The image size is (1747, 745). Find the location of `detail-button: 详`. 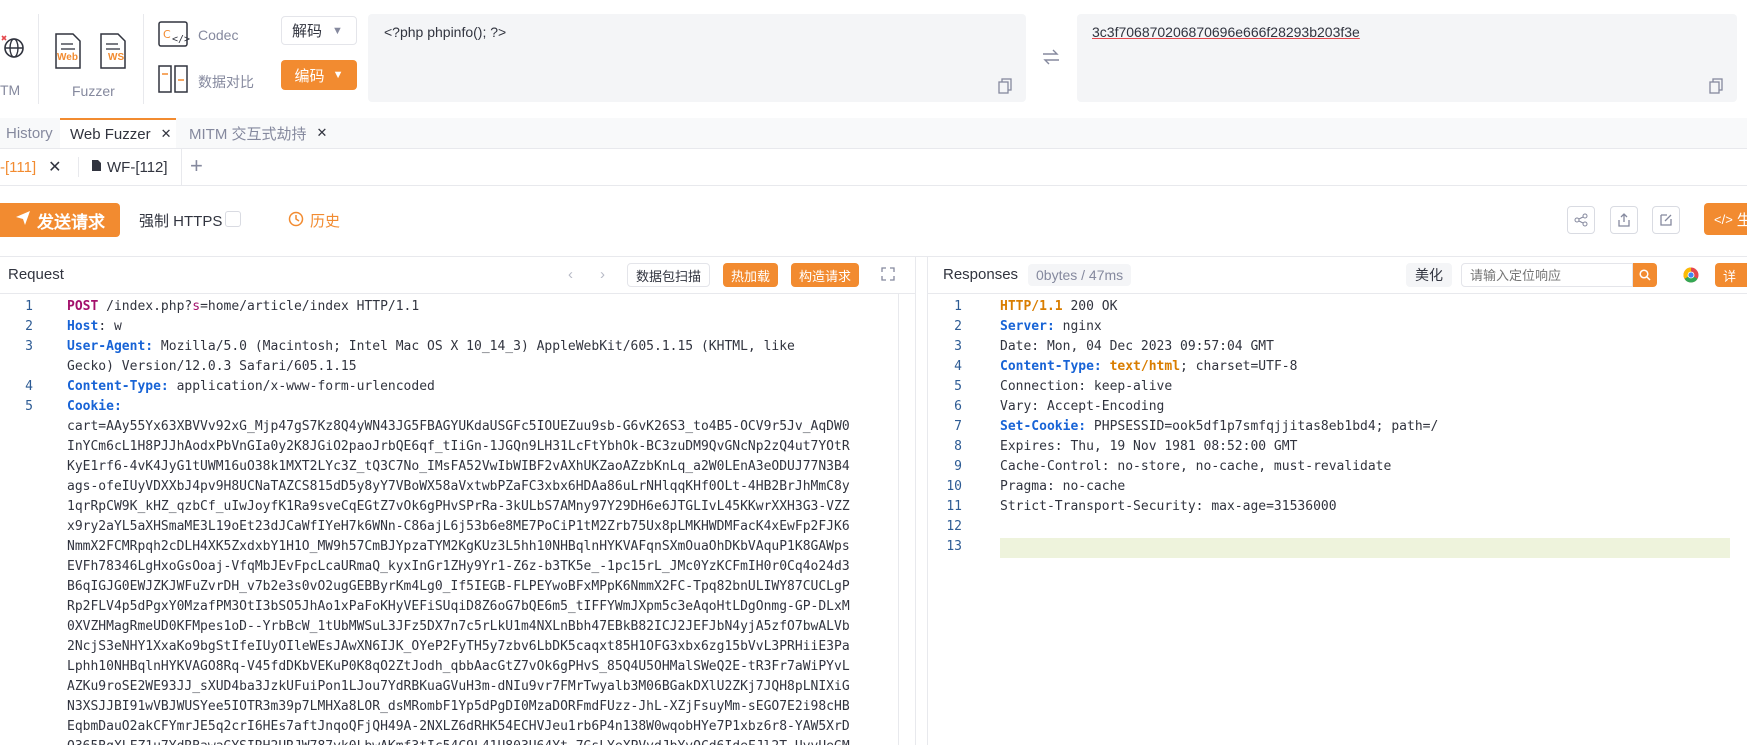

detail-button: 详 is located at coordinates (1731, 275).